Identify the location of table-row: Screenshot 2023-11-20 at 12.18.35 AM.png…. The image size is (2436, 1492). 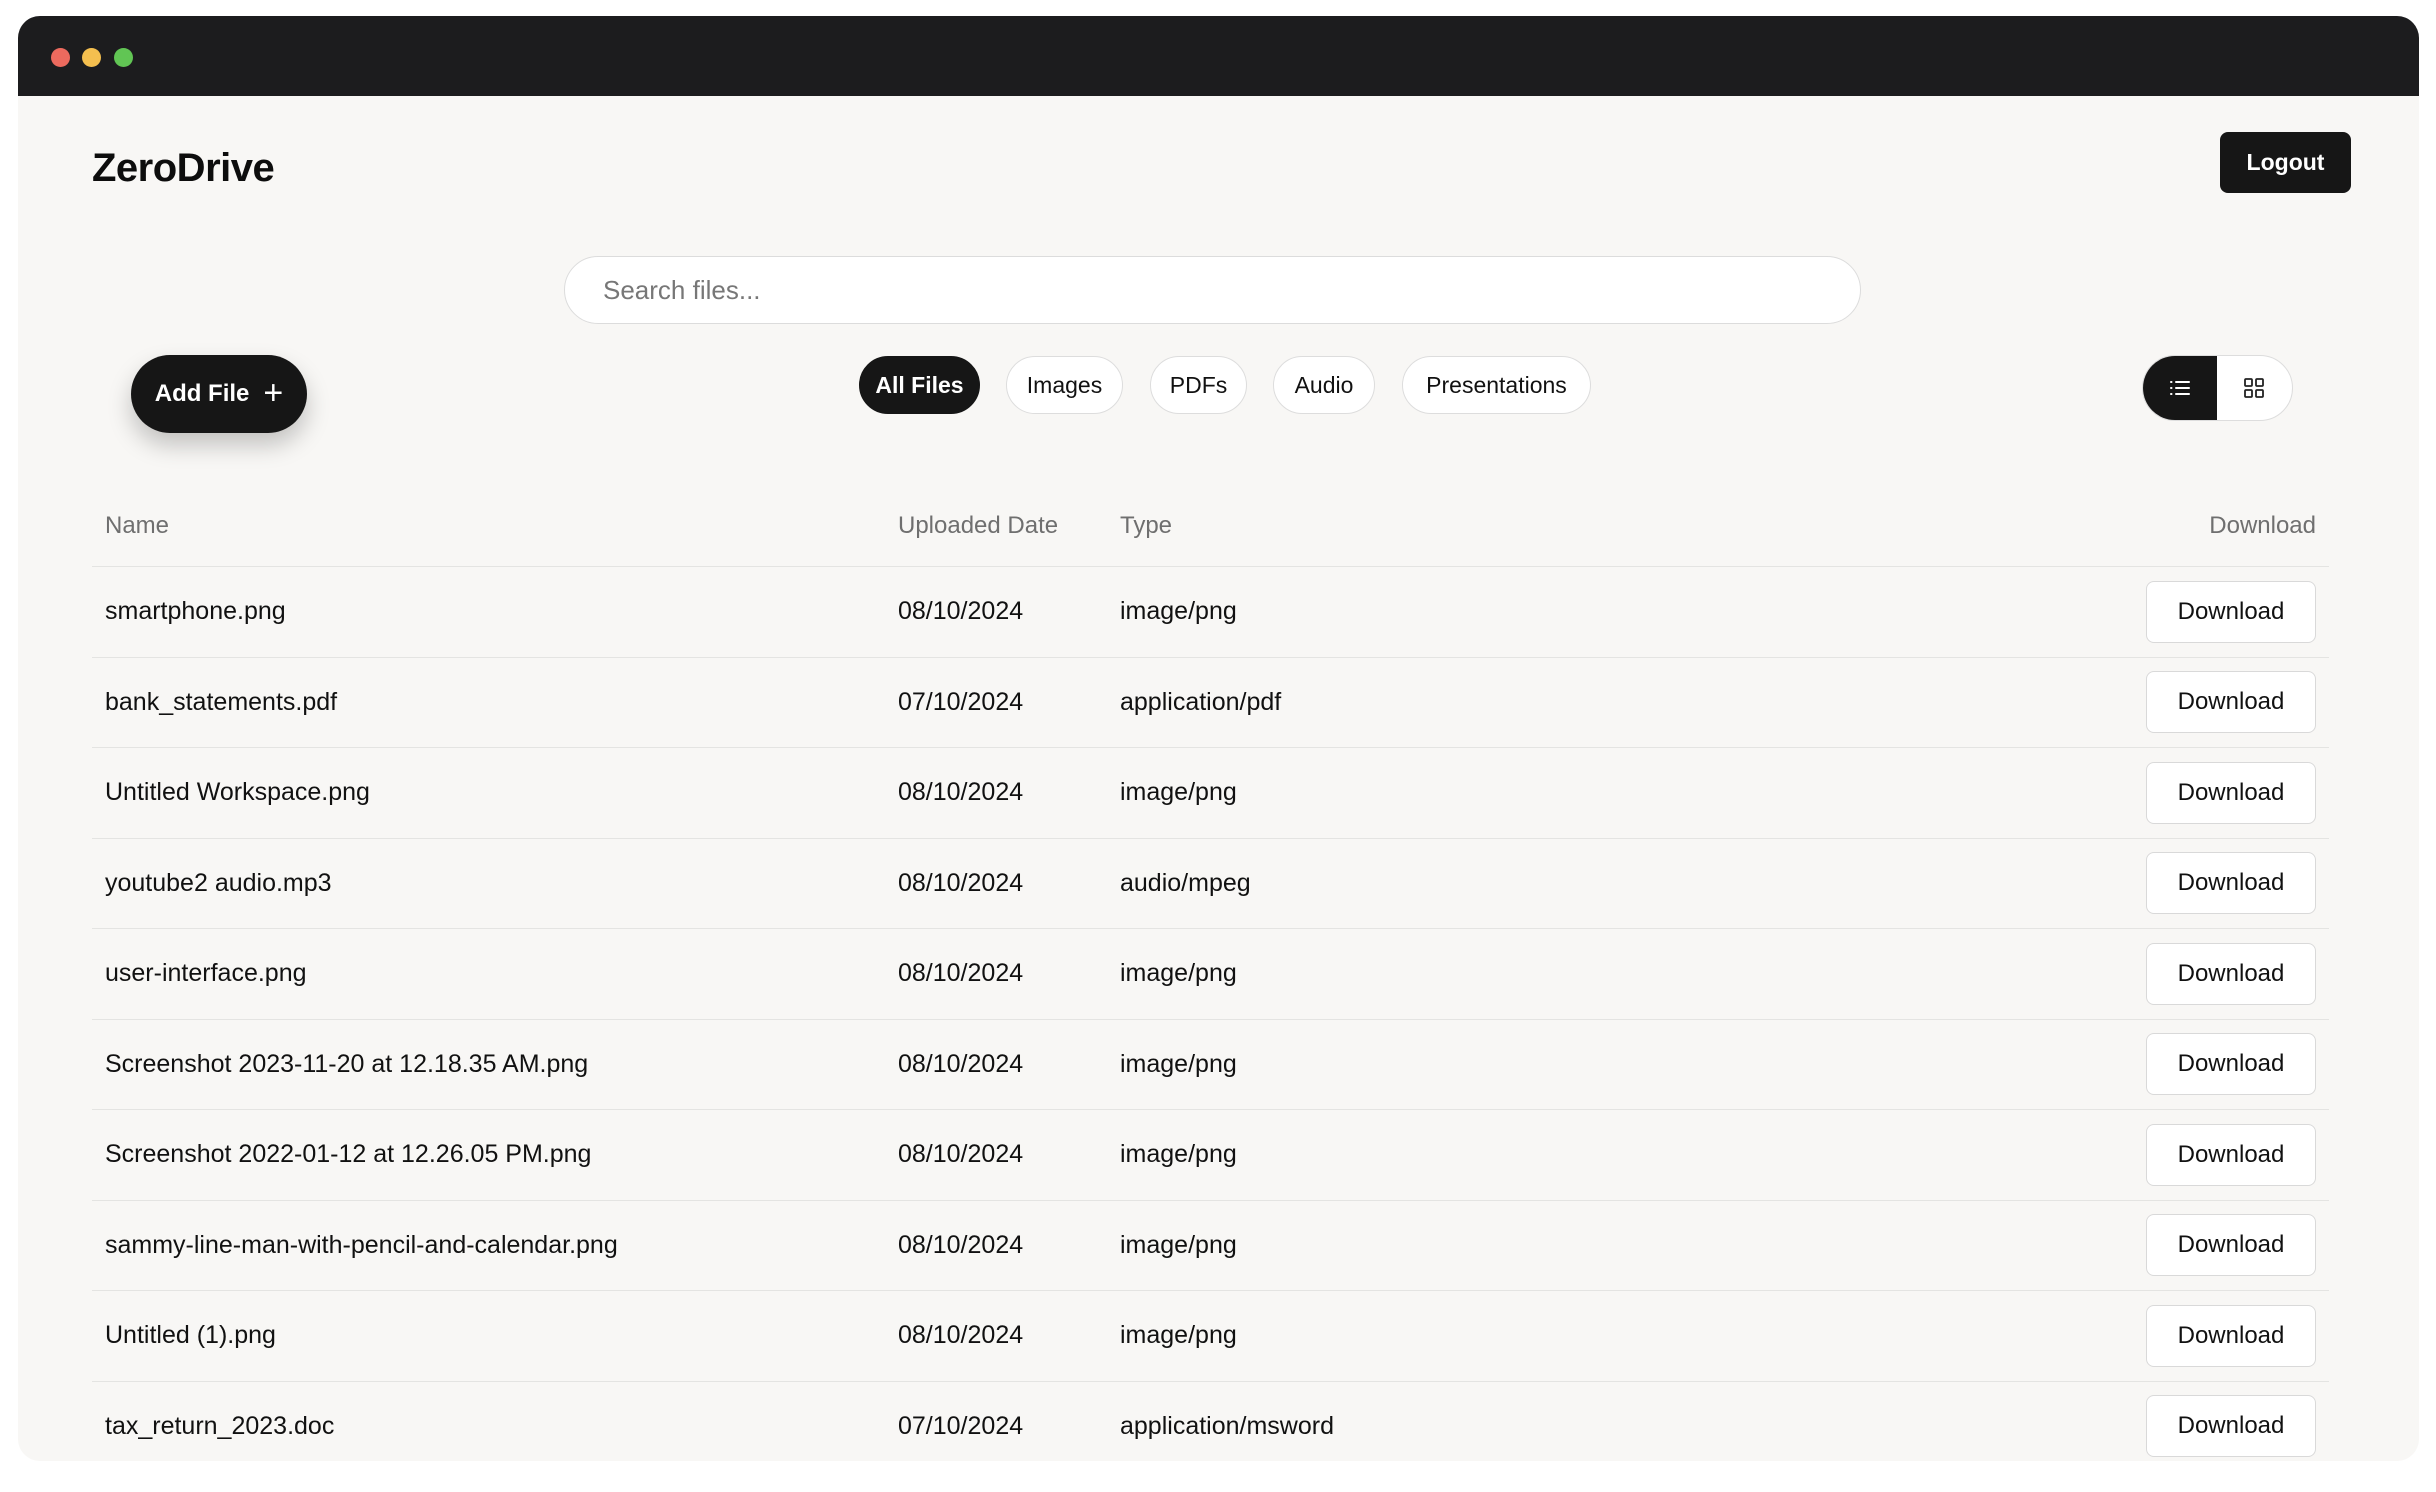
(1210, 1065).